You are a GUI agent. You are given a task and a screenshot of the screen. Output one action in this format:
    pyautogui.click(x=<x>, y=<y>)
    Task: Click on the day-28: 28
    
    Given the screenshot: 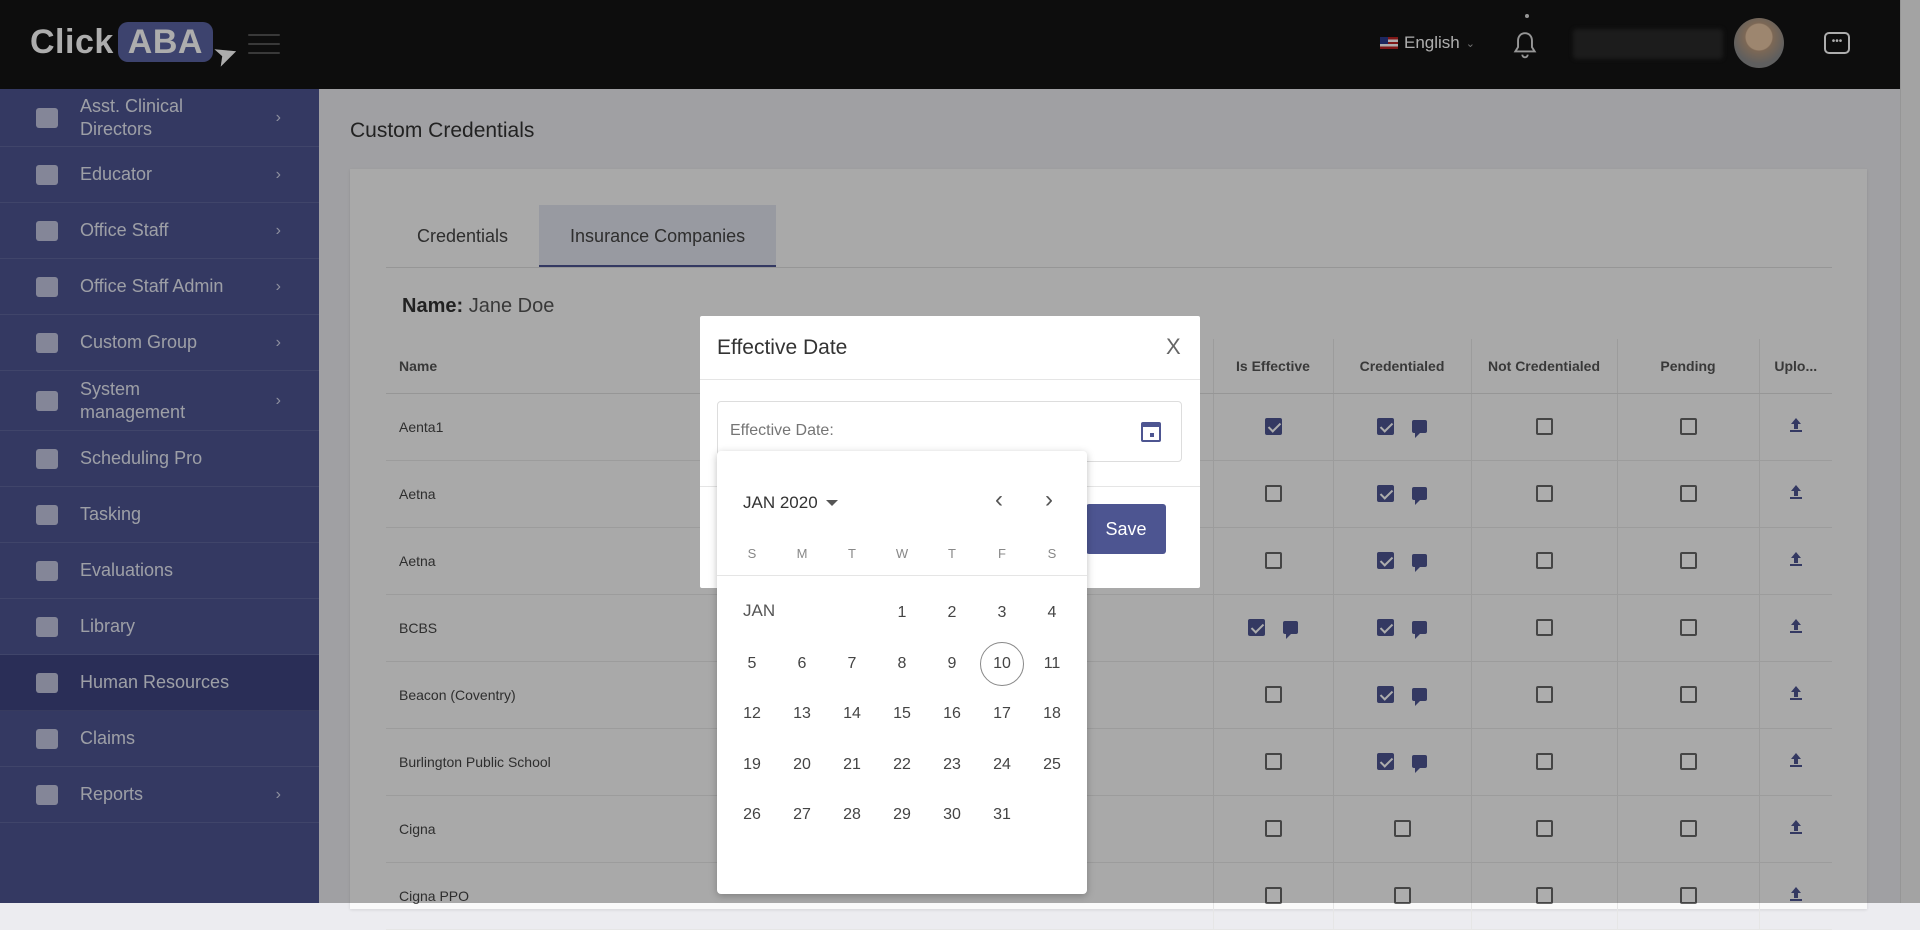 What is the action you would take?
    pyautogui.click(x=852, y=815)
    